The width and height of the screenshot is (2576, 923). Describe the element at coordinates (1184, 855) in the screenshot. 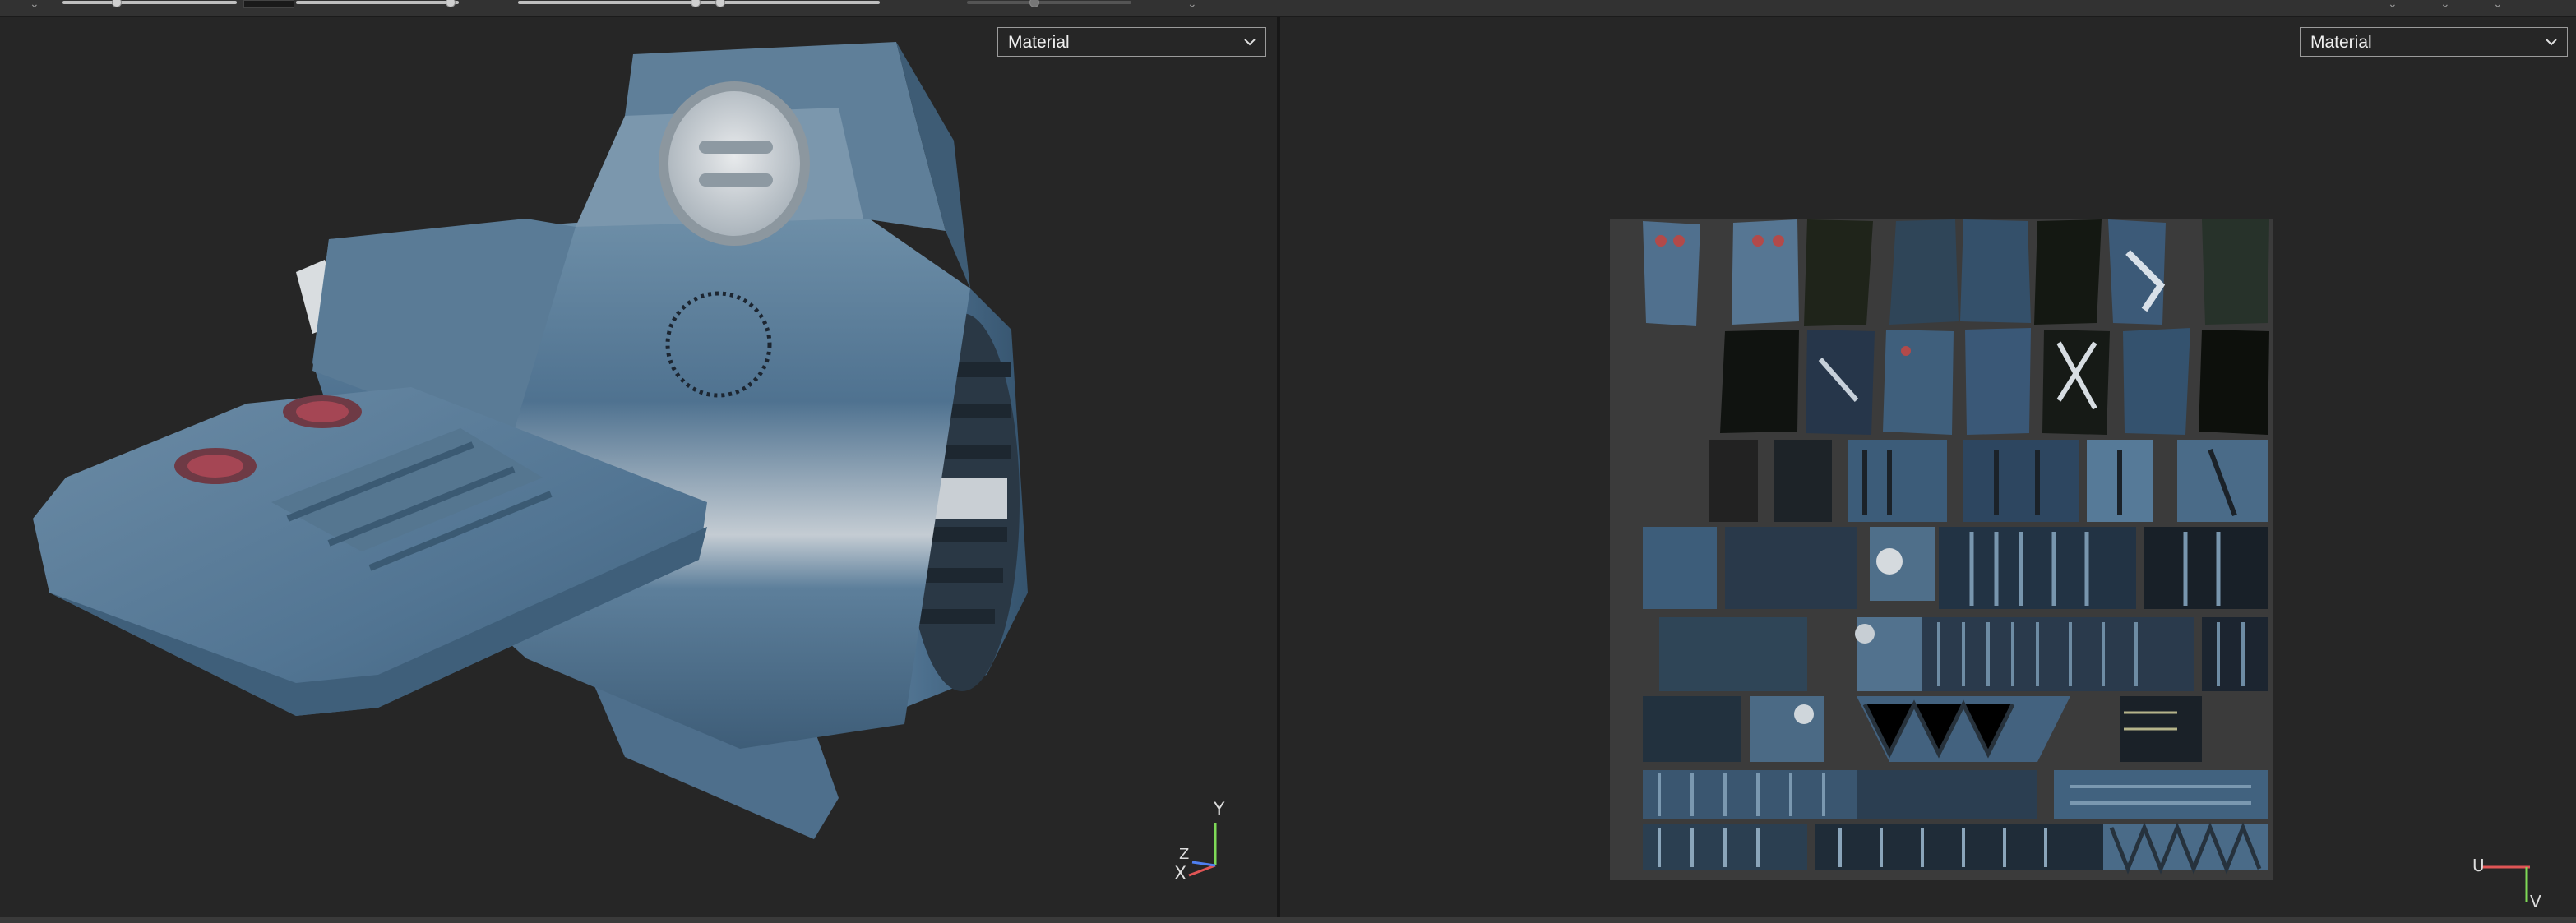

I see `axis-z-label: Z` at that location.